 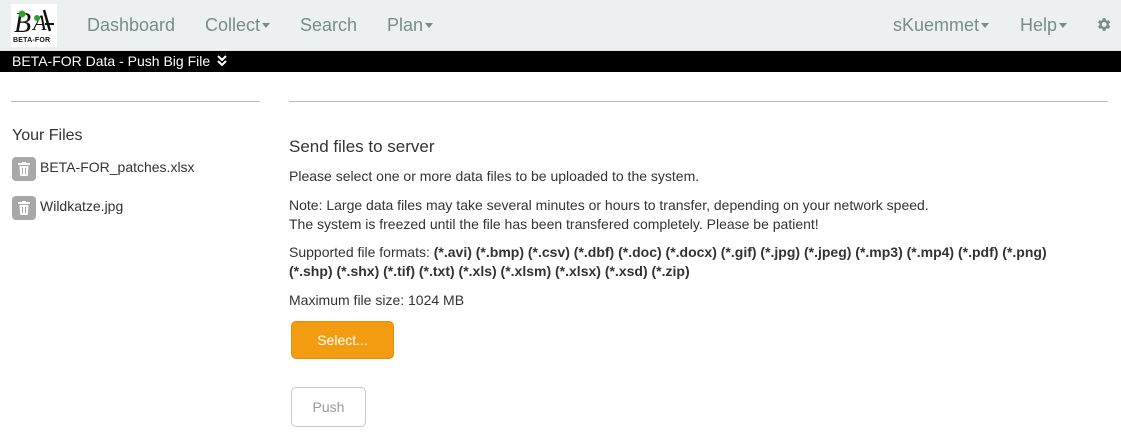 I want to click on nav-plan-dropdown: Plan, so click(x=410, y=25).